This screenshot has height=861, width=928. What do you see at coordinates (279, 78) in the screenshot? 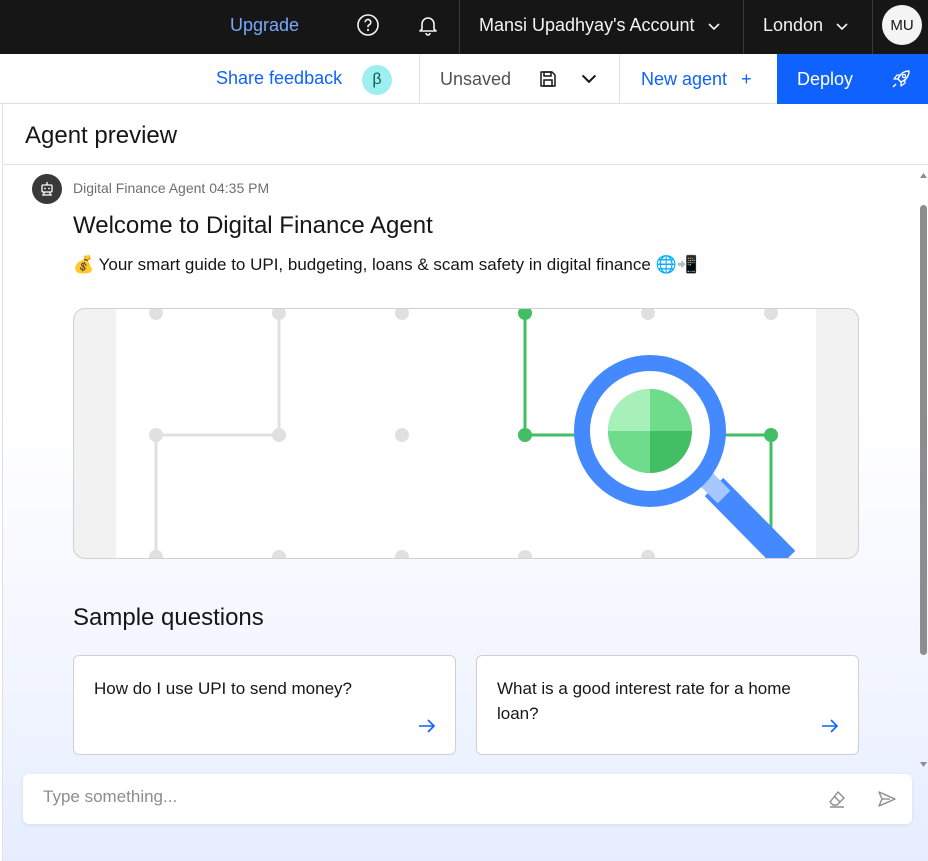
I see `share-feedback-link: Share feedback` at bounding box center [279, 78].